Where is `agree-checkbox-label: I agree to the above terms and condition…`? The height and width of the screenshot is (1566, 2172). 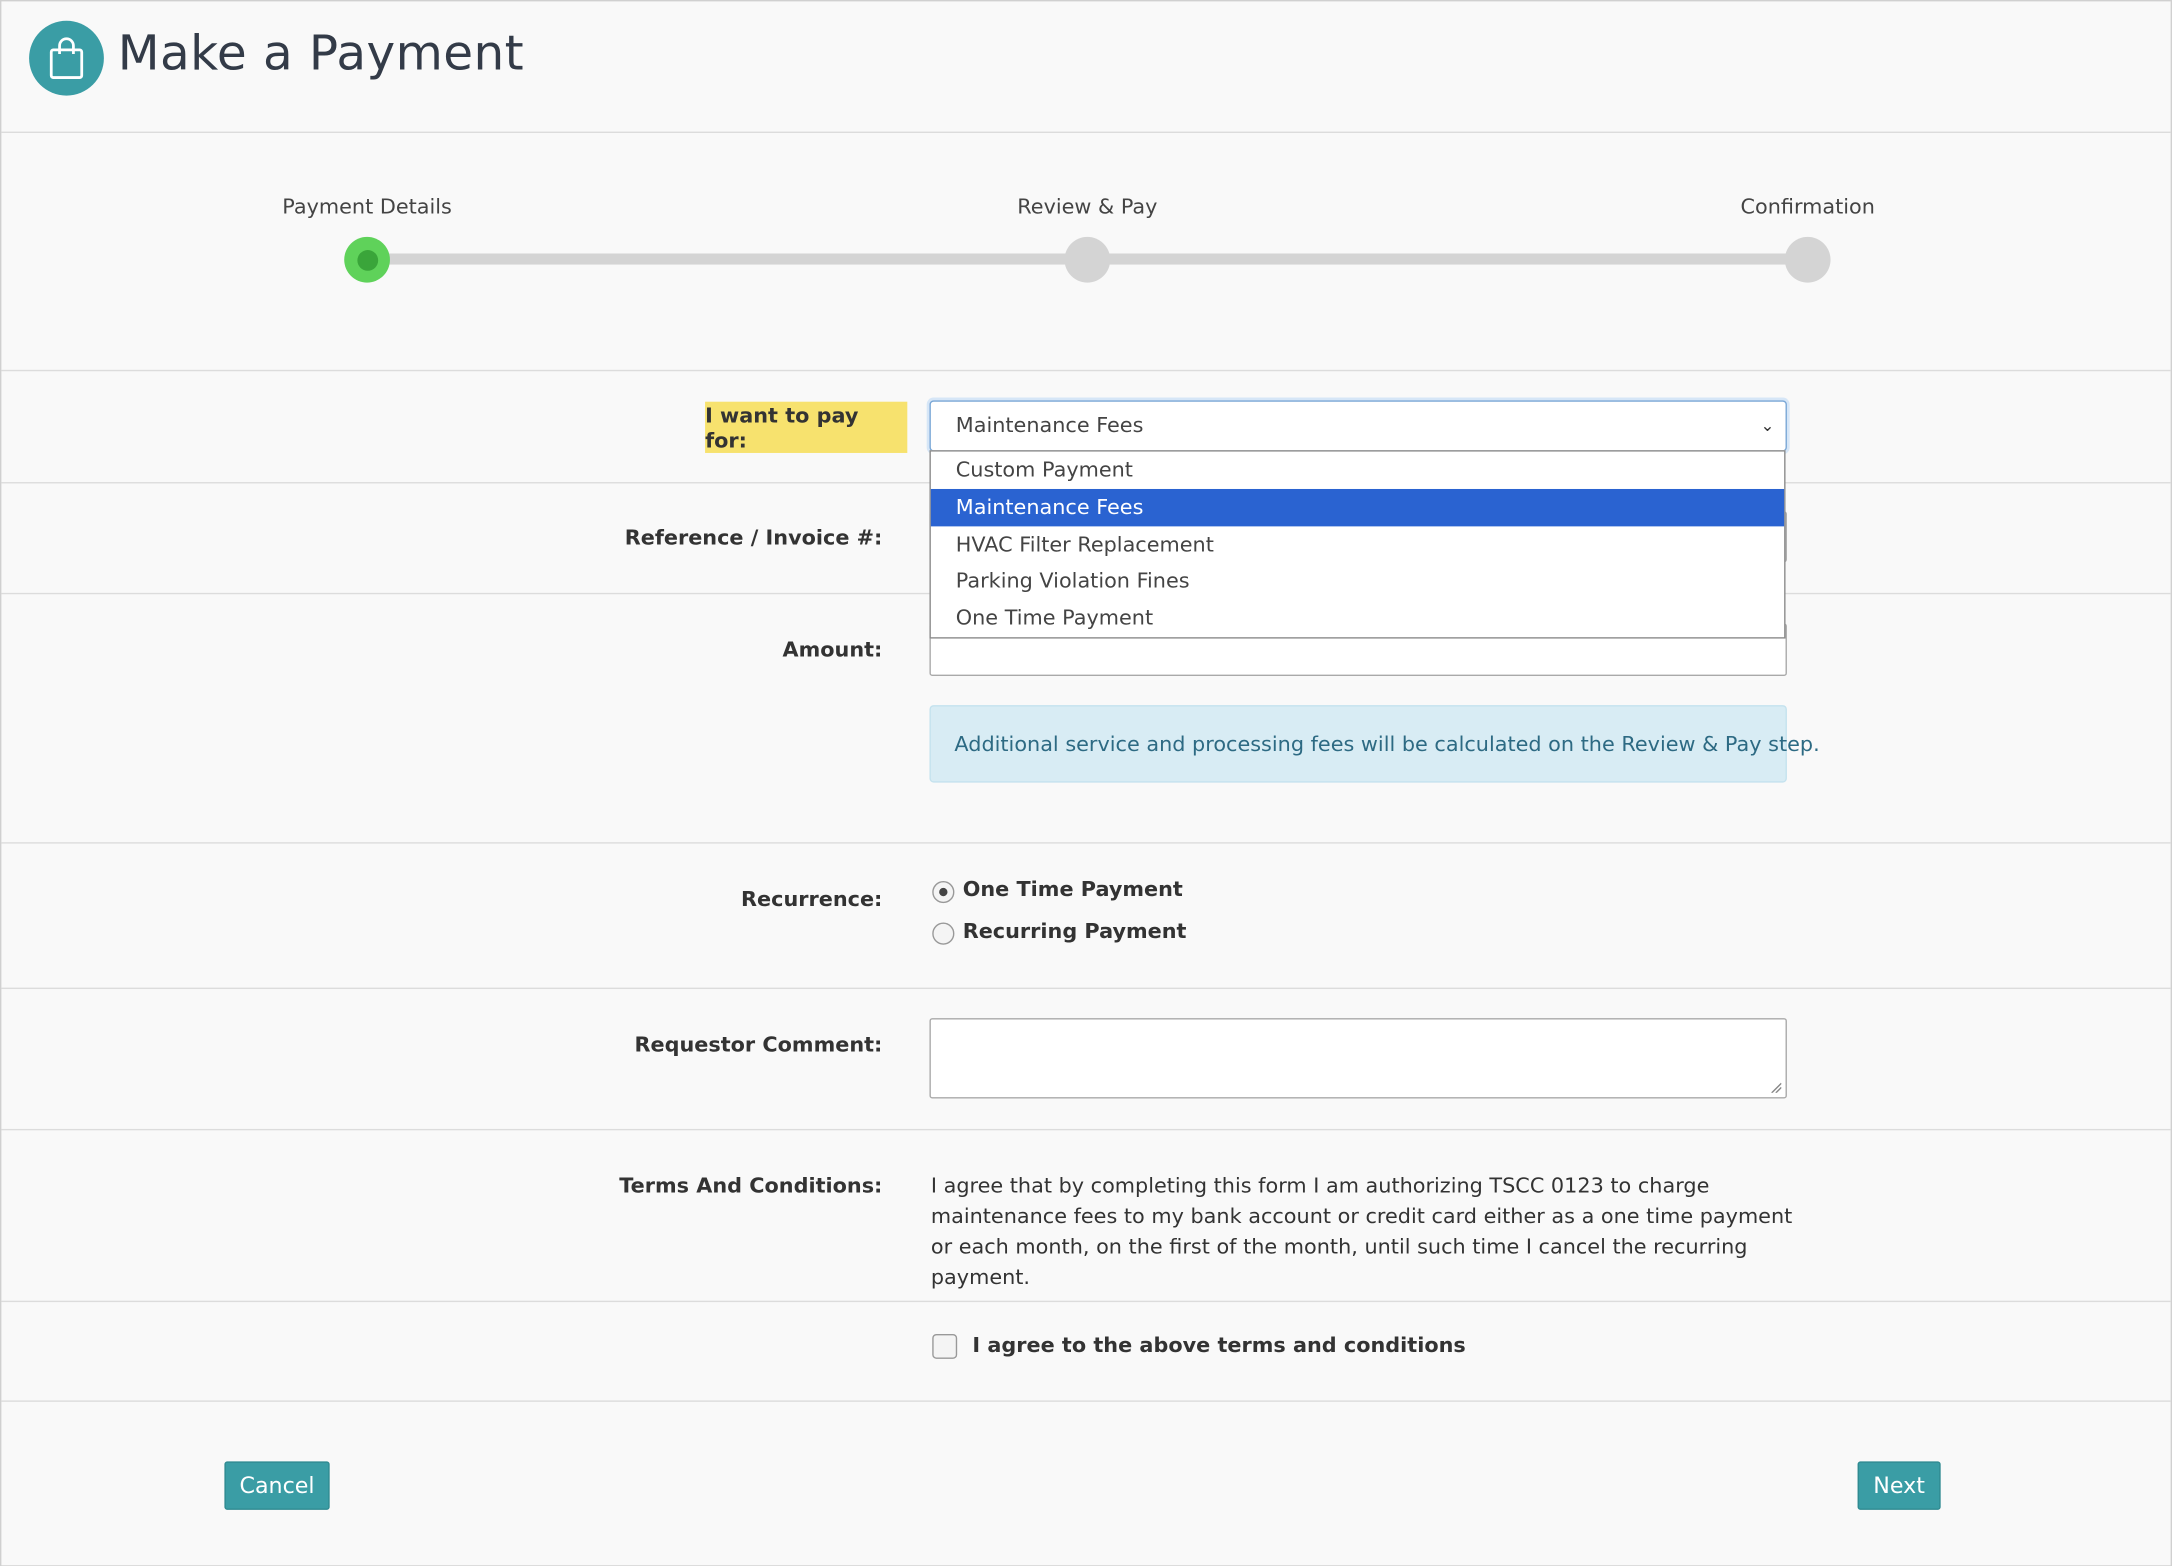 agree-checkbox-label: I agree to the above terms and condition… is located at coordinates (1218, 1345).